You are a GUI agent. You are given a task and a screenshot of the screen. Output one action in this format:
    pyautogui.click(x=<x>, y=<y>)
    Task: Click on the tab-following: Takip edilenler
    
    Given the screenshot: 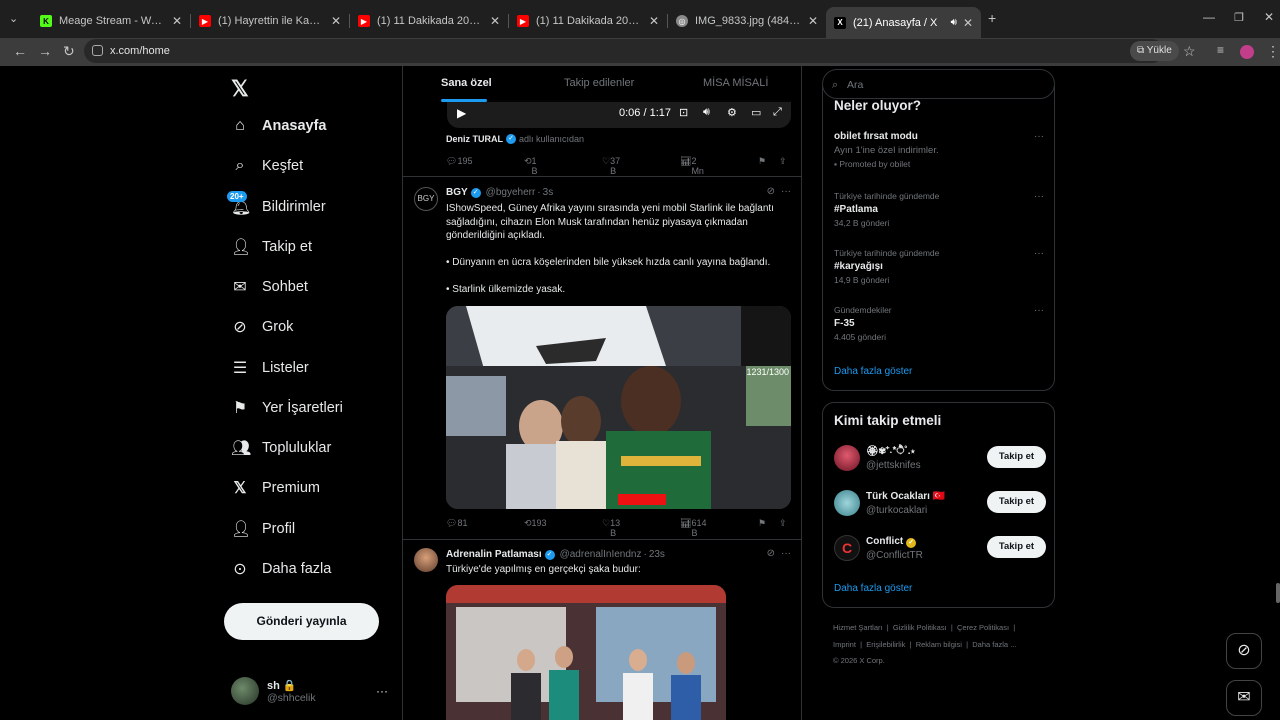 What is the action you would take?
    pyautogui.click(x=599, y=83)
    